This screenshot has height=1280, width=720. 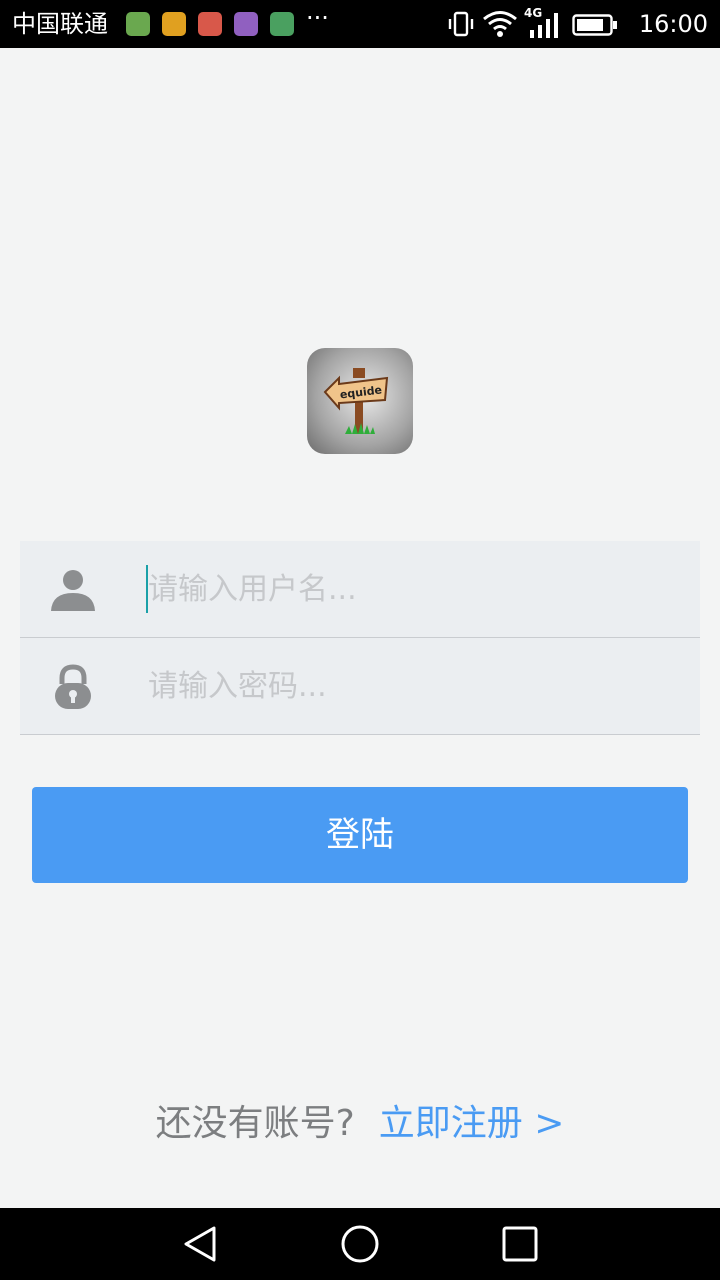 I want to click on navigation-bar, so click(x=360, y=1244).